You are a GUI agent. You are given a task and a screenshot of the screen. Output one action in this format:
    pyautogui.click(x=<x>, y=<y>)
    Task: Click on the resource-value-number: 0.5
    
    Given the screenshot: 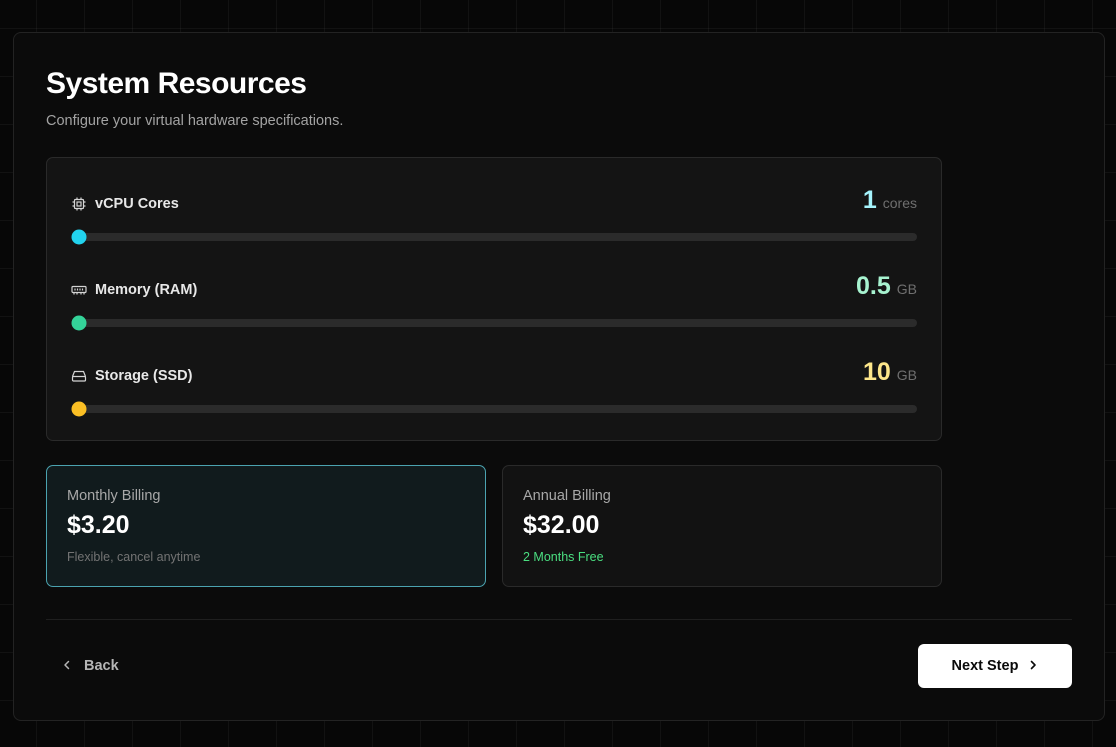 What is the action you would take?
    pyautogui.click(x=873, y=286)
    